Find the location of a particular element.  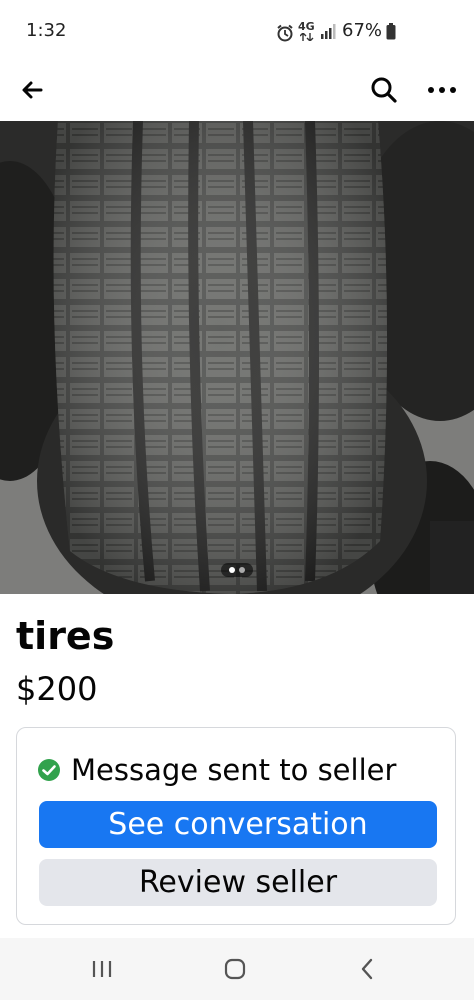

listing-price: $200 is located at coordinates (57, 689).